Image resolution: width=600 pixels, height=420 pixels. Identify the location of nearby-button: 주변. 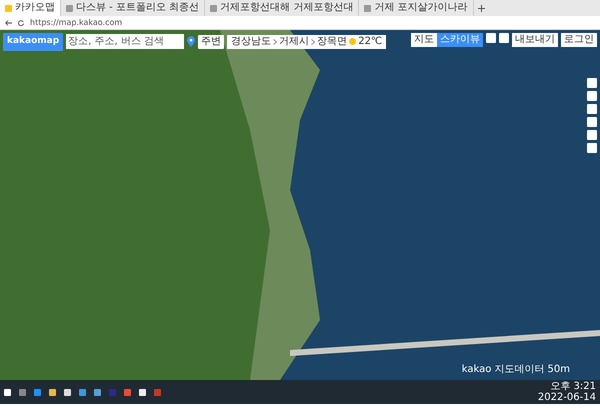
(211, 41).